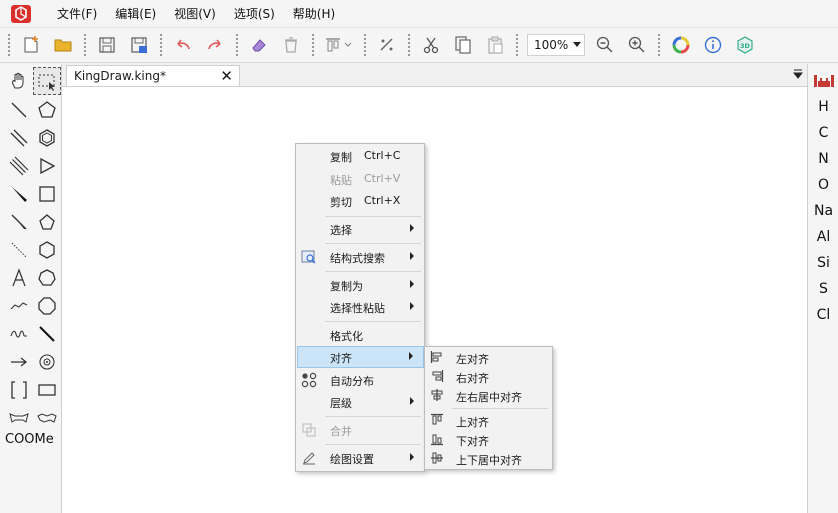  Describe the element at coordinates (19, 306) in the screenshot. I see `chain-tool` at that location.